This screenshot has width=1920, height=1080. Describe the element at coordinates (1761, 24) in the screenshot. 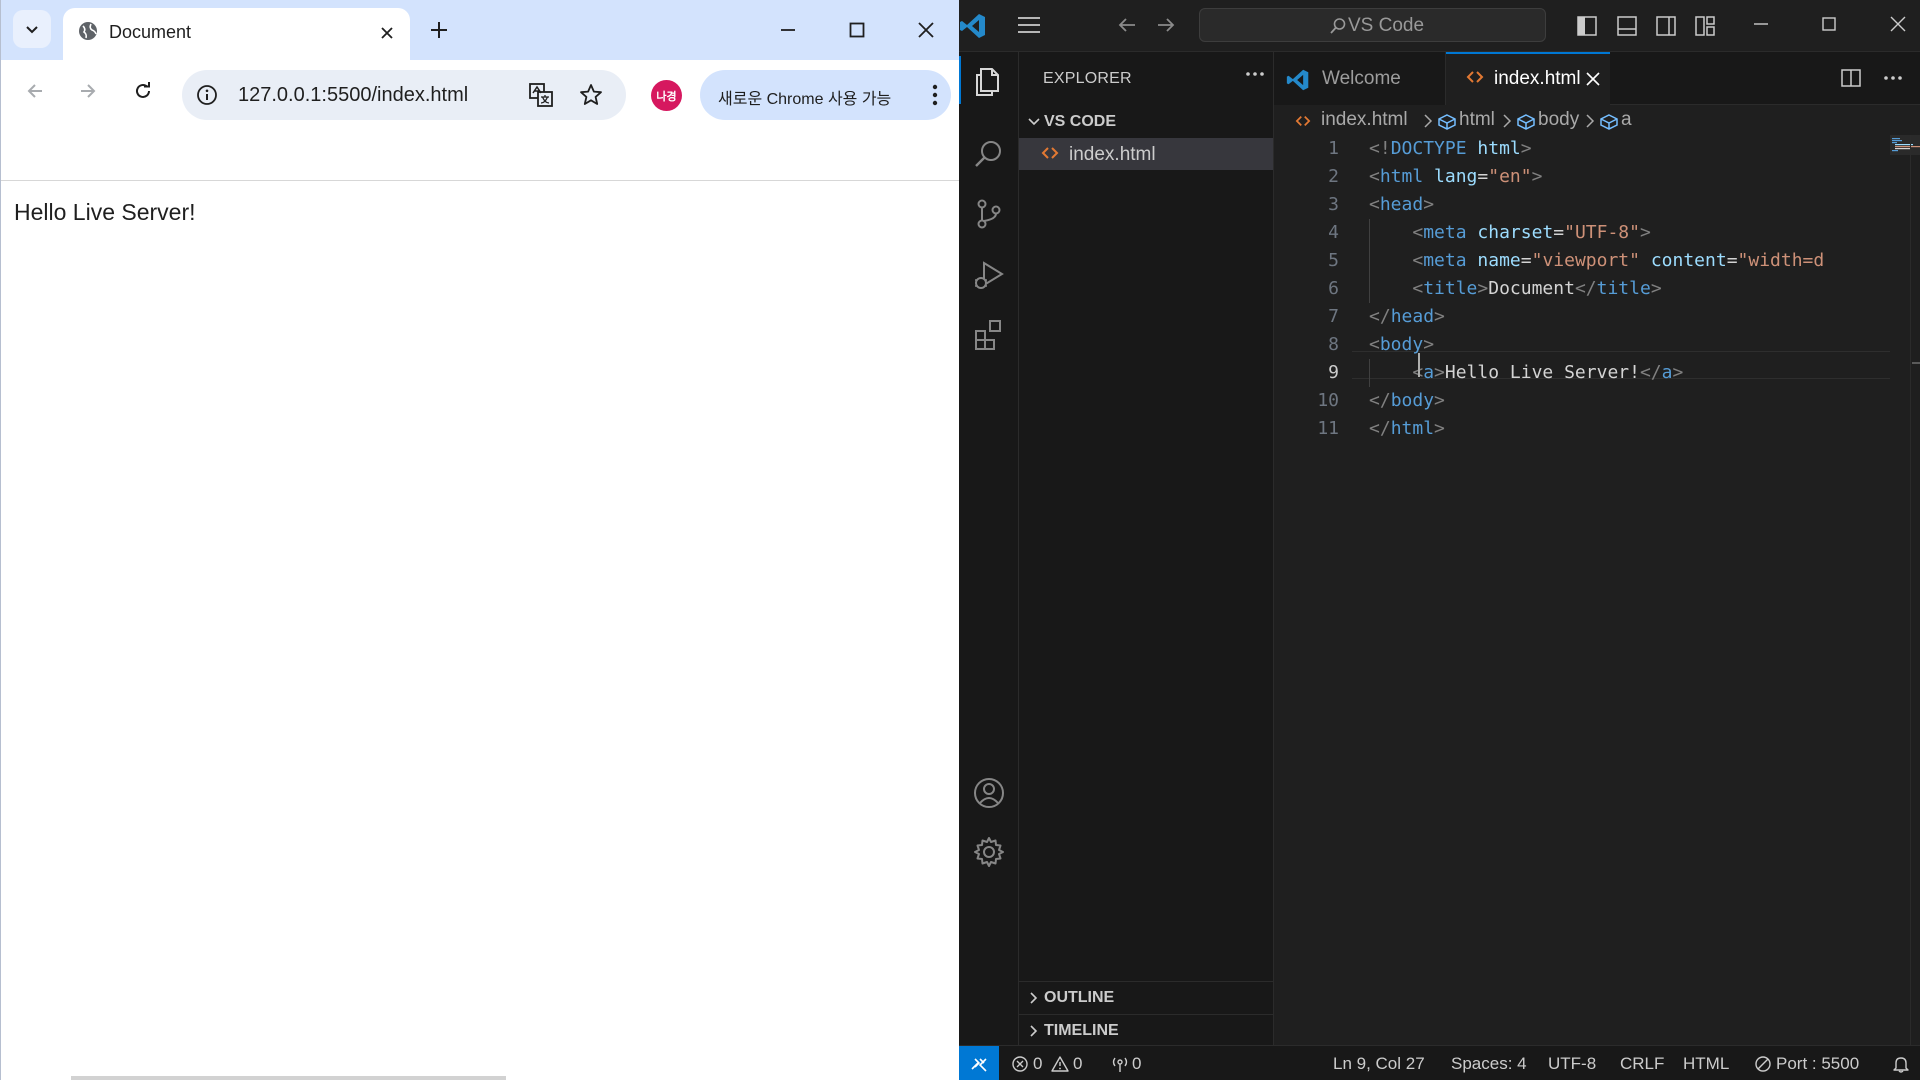

I see `minimize-icon` at that location.